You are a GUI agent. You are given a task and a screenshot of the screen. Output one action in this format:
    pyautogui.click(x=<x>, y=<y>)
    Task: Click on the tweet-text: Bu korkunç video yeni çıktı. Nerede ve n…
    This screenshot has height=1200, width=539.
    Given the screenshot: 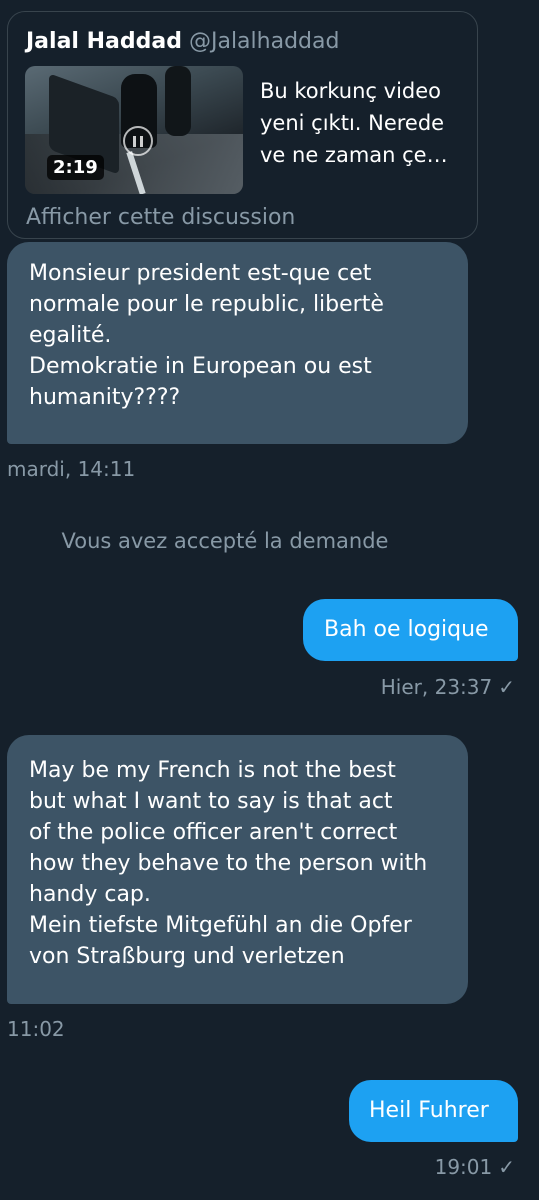 What is the action you would take?
    pyautogui.click(x=354, y=123)
    